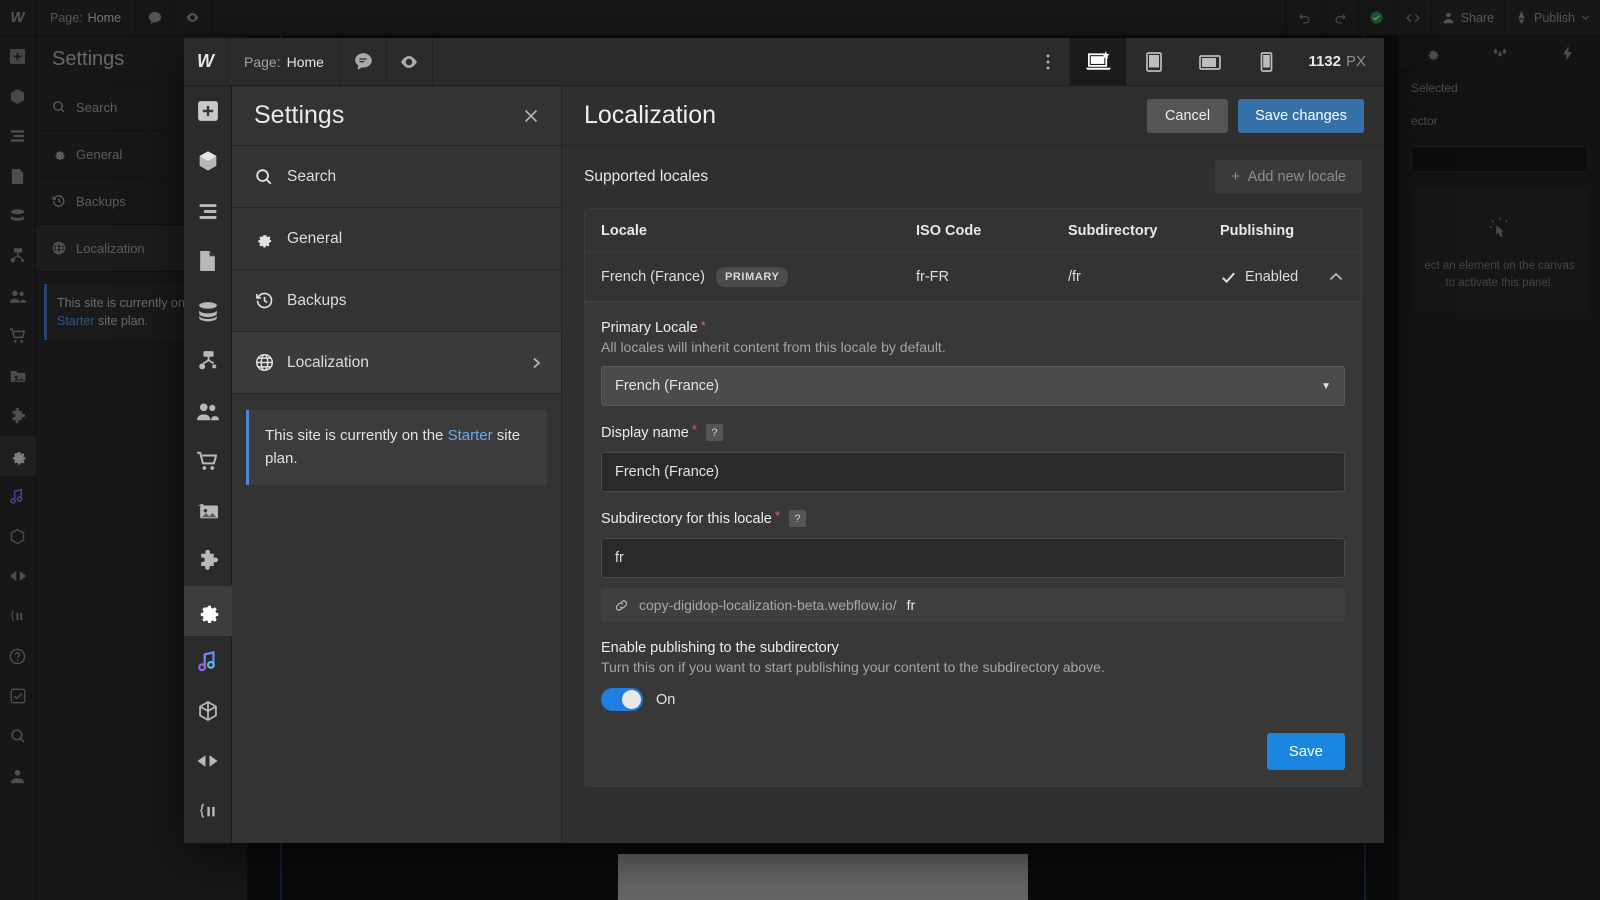 The height and width of the screenshot is (900, 1600). I want to click on interactions-icon, so click(208, 761).